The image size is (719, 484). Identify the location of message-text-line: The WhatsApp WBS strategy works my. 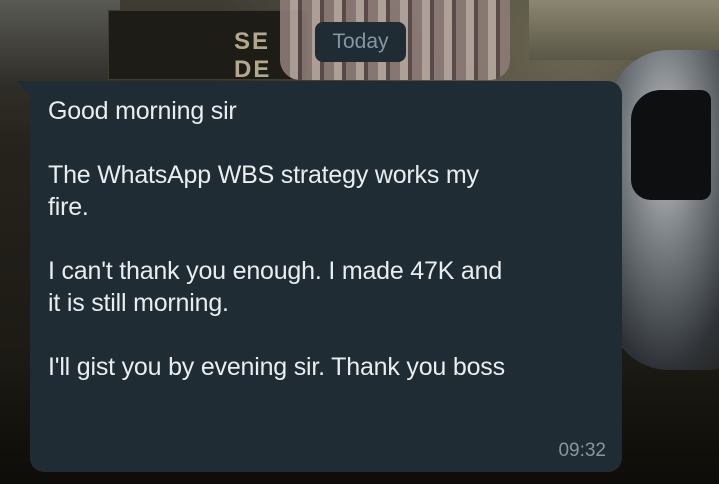
(263, 175).